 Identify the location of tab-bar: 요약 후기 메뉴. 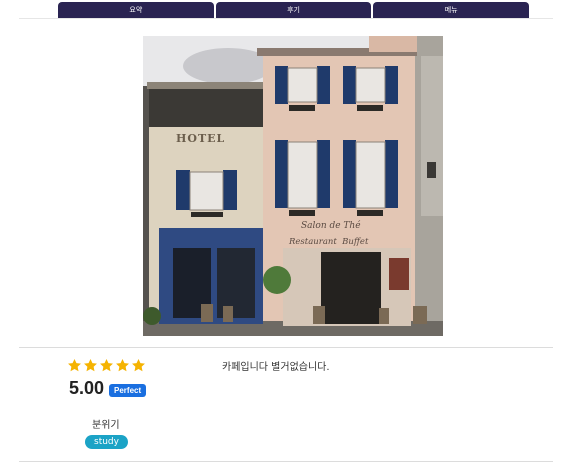
(294, 10).